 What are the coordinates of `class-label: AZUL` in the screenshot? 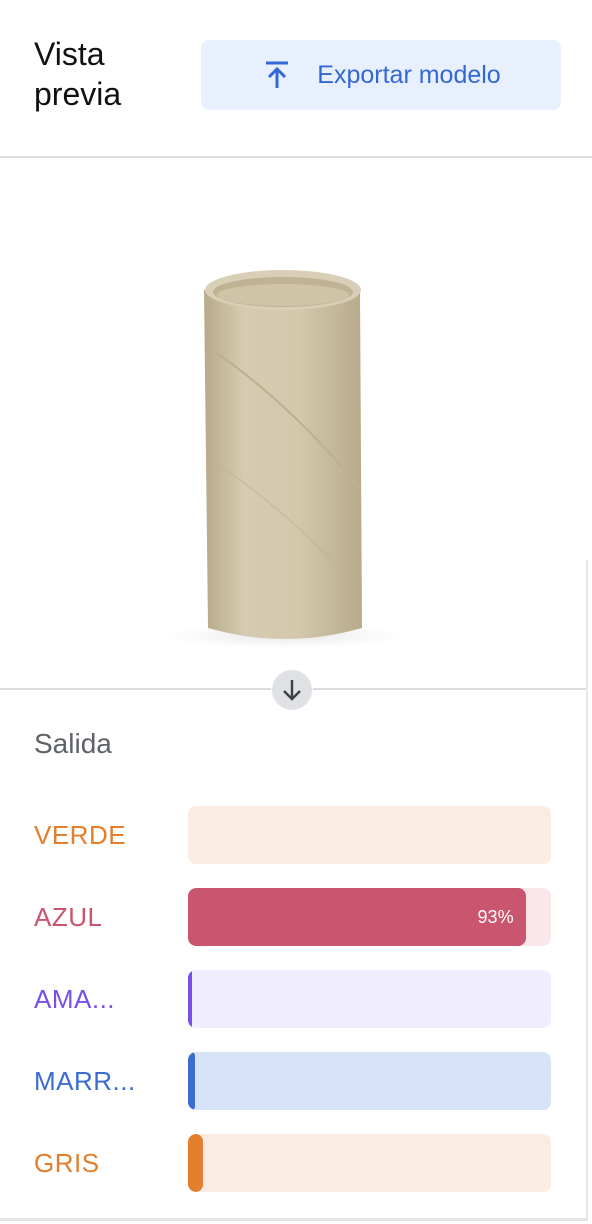 It's located at (68, 917).